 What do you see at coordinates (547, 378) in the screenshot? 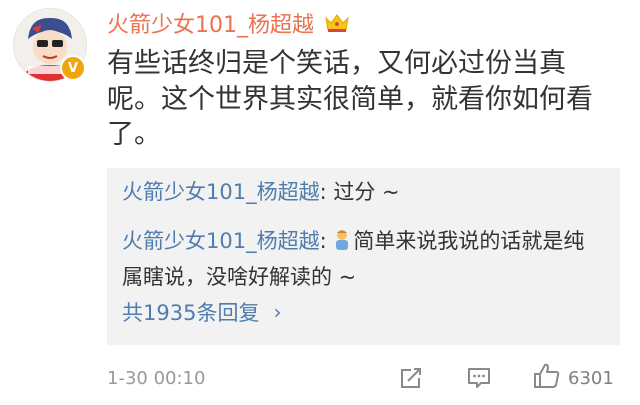
I see `like-icon` at bounding box center [547, 378].